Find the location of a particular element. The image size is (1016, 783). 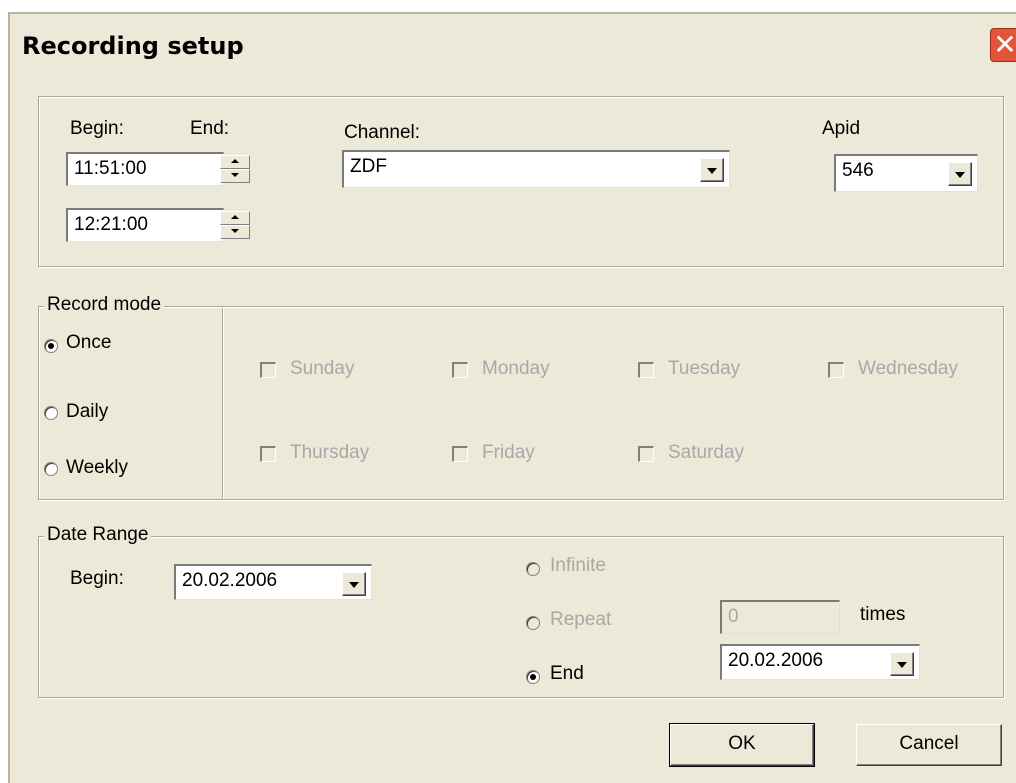

mode-divider is located at coordinates (223, 403).